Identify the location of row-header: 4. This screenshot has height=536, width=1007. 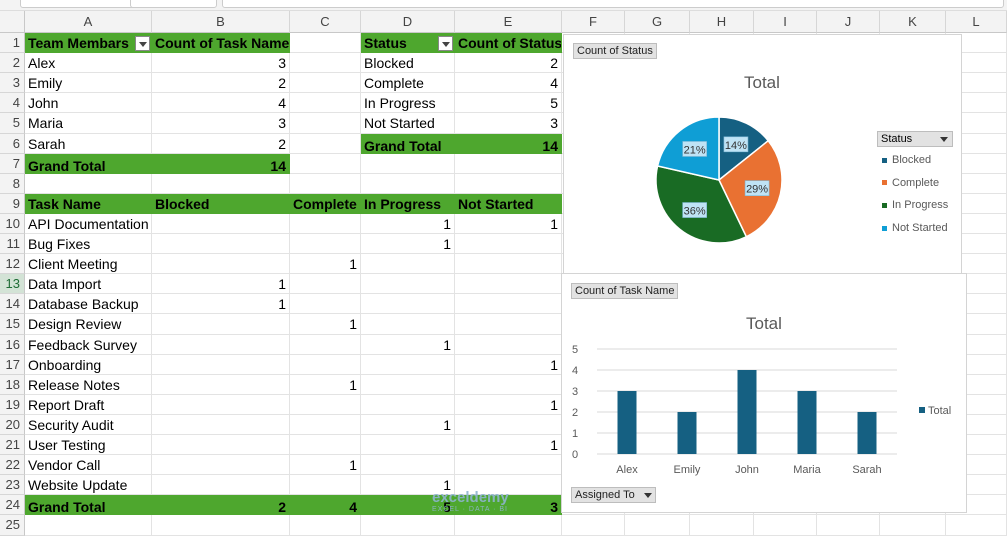
(12, 103).